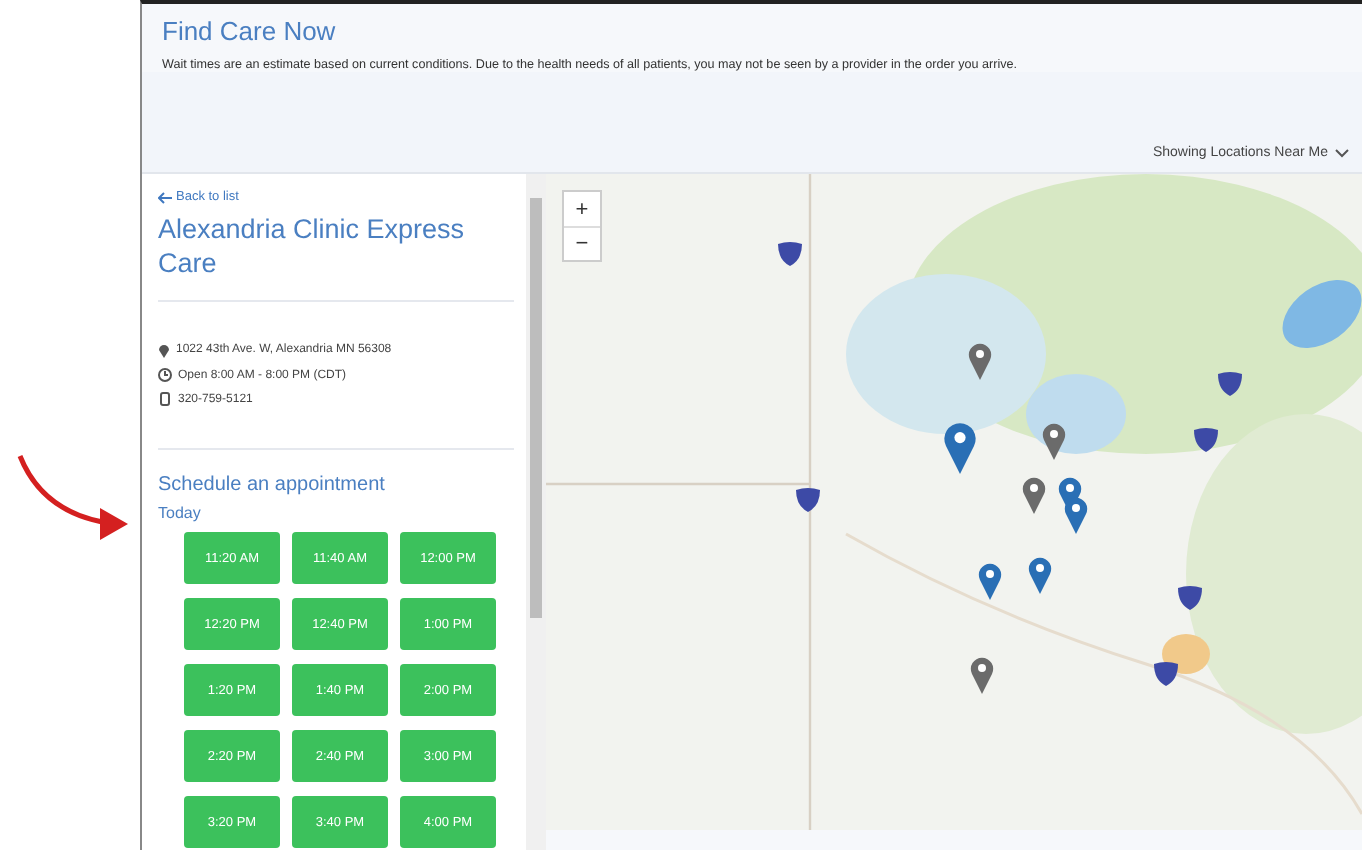 The image size is (1362, 850). Describe the element at coordinates (164, 350) in the screenshot. I see `location-pin-icon` at that location.